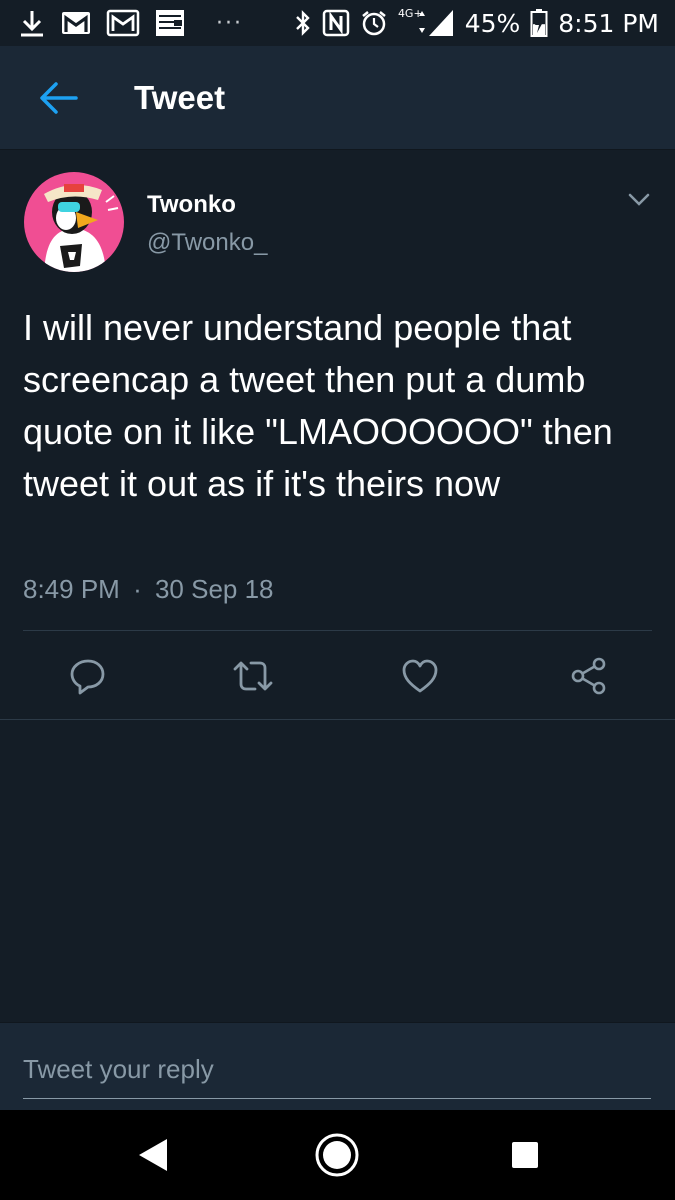  What do you see at coordinates (337, 1070) in the screenshot?
I see `reply-input` at bounding box center [337, 1070].